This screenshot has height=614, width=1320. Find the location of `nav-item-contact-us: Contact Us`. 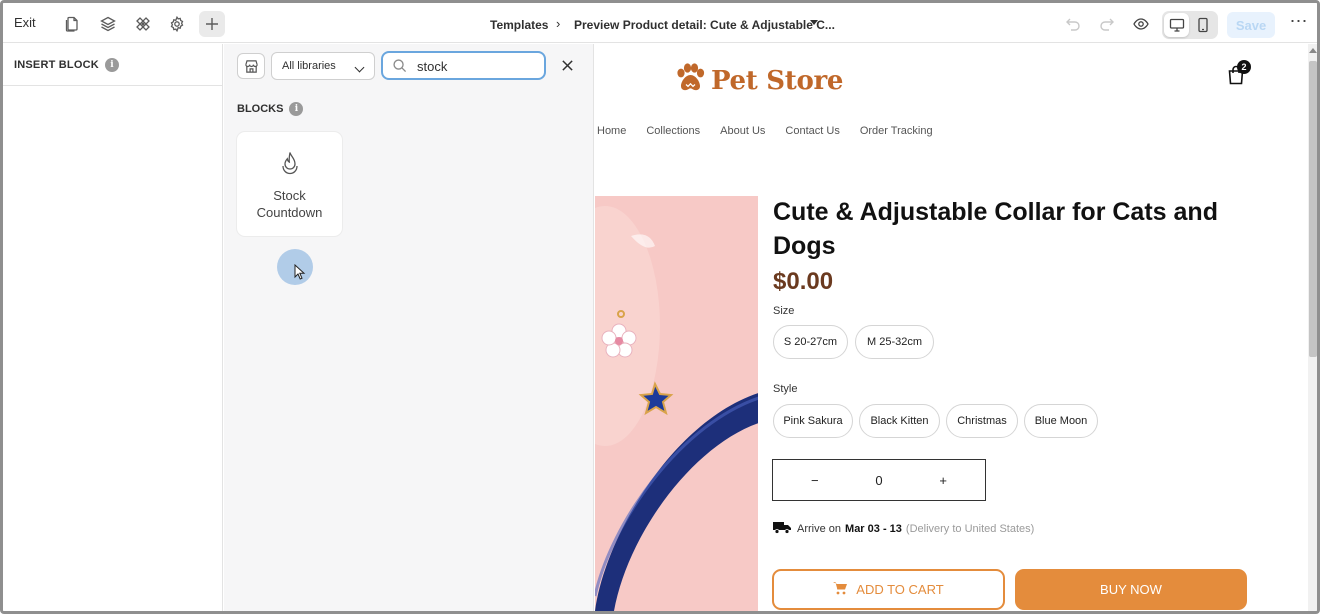

nav-item-contact-us: Contact Us is located at coordinates (812, 131).